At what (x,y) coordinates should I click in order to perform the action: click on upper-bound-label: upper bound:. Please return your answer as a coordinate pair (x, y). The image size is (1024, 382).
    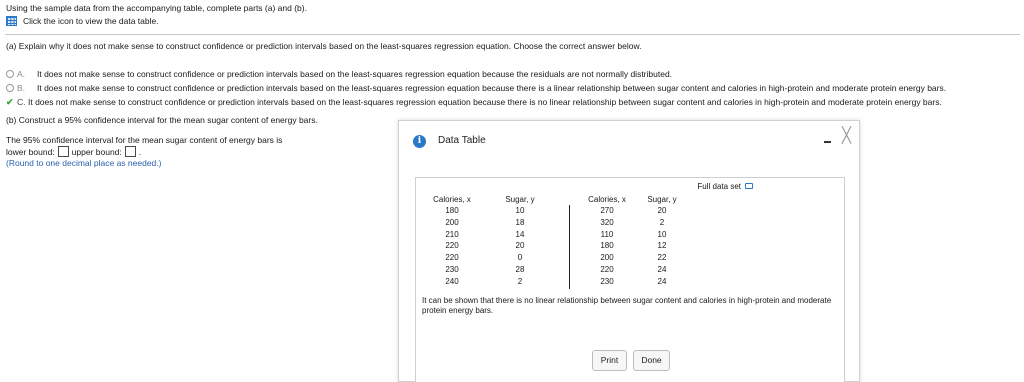
    Looking at the image, I should click on (96, 151).